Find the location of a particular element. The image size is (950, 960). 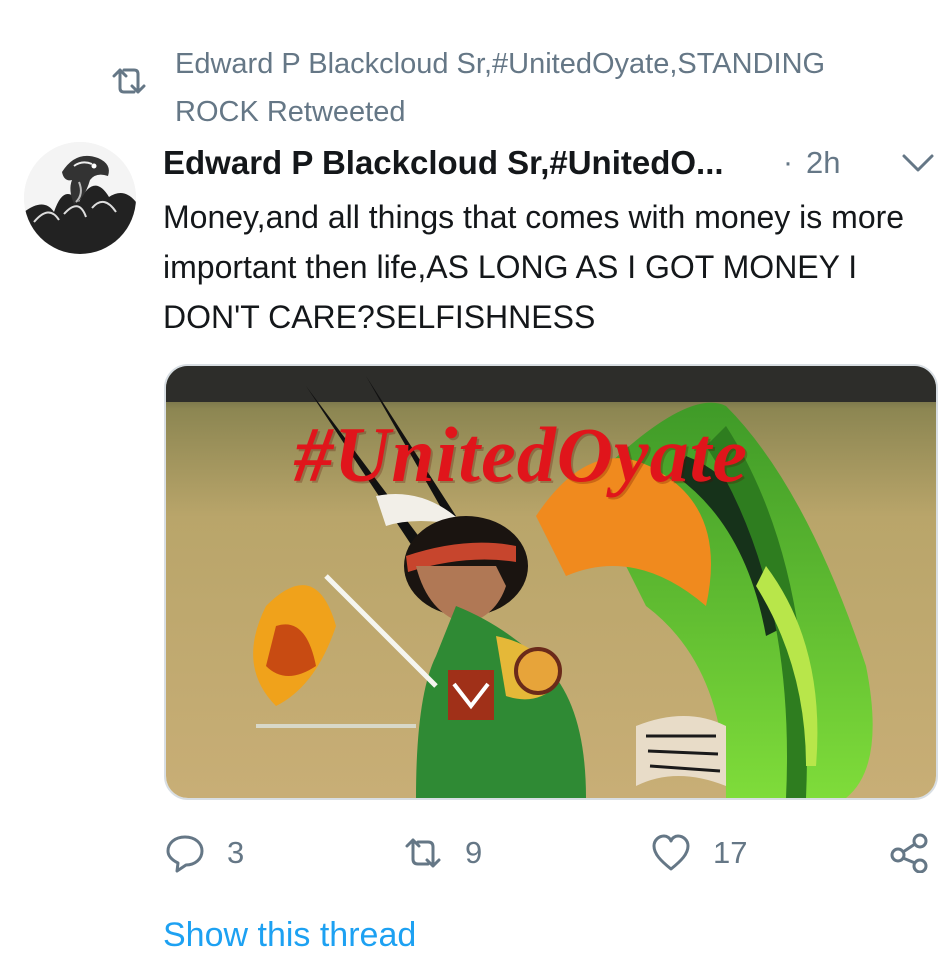

heart-icon is located at coordinates (671, 852).